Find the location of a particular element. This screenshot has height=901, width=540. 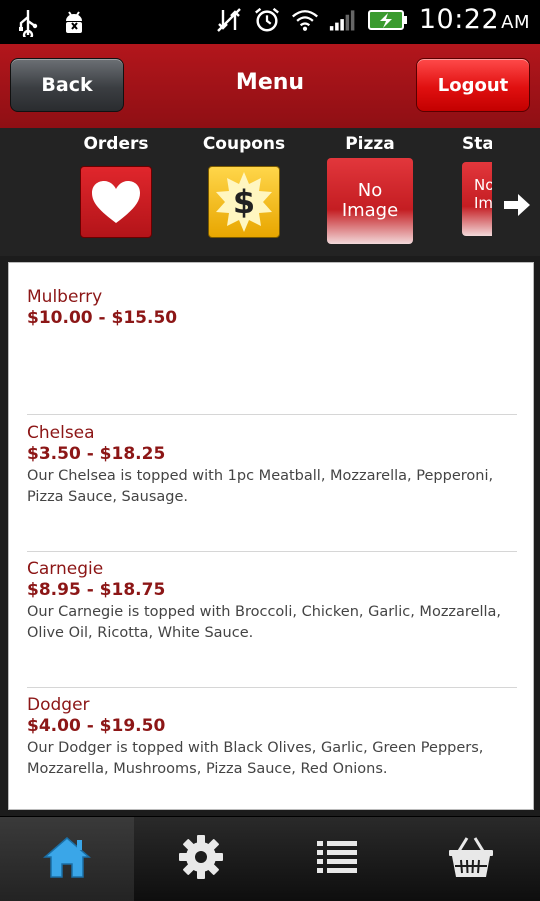

wifi-icon is located at coordinates (305, 20).